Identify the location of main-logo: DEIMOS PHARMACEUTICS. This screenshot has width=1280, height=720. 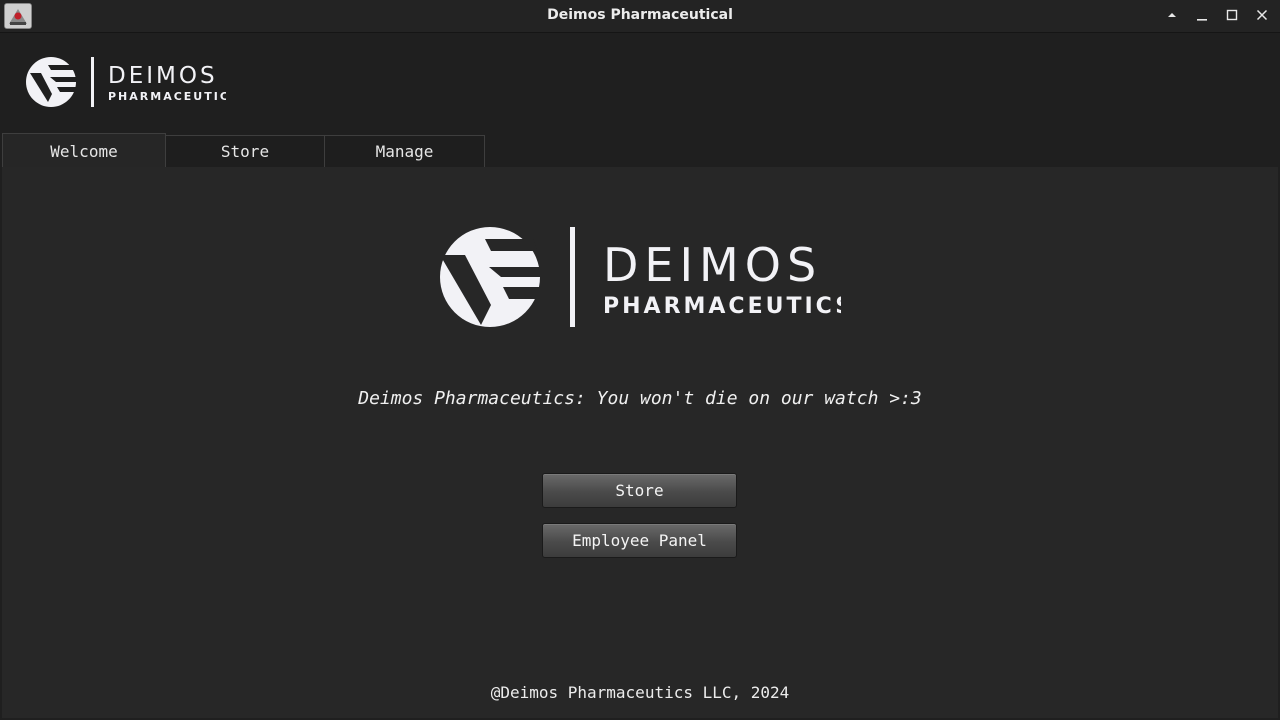
(645, 277).